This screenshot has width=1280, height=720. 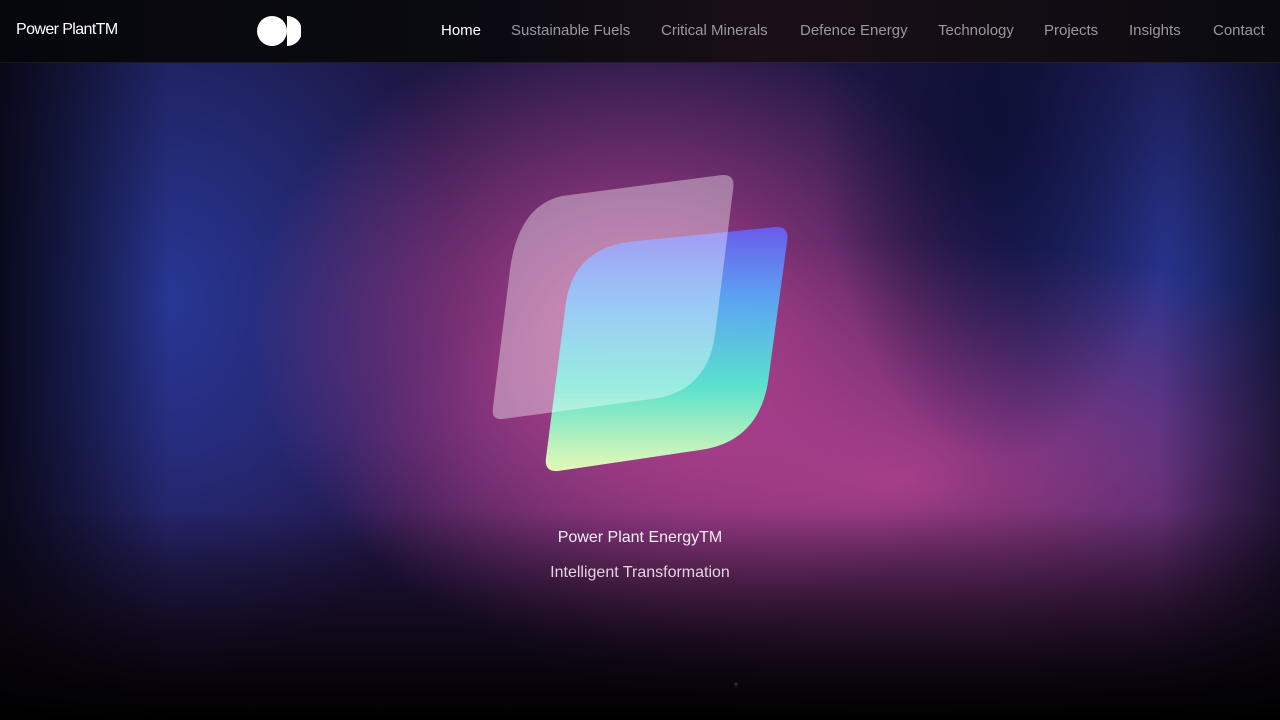 I want to click on hero-subtitle: Intelligent Transformation, so click(x=640, y=572).